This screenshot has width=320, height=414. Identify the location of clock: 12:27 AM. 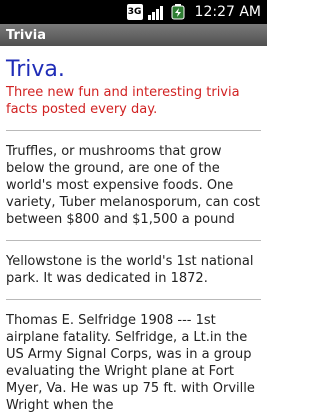
(227, 12).